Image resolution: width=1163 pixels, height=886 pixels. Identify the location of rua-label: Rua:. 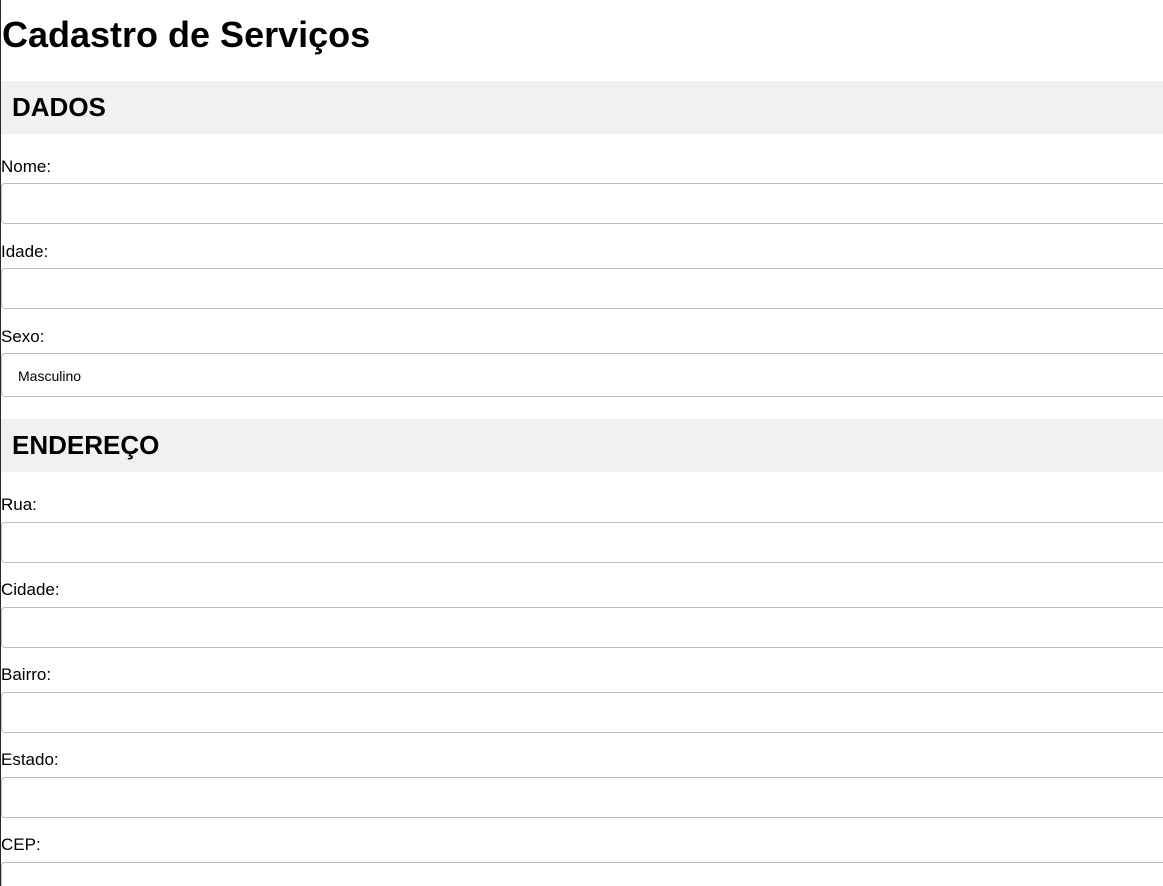
(19, 504).